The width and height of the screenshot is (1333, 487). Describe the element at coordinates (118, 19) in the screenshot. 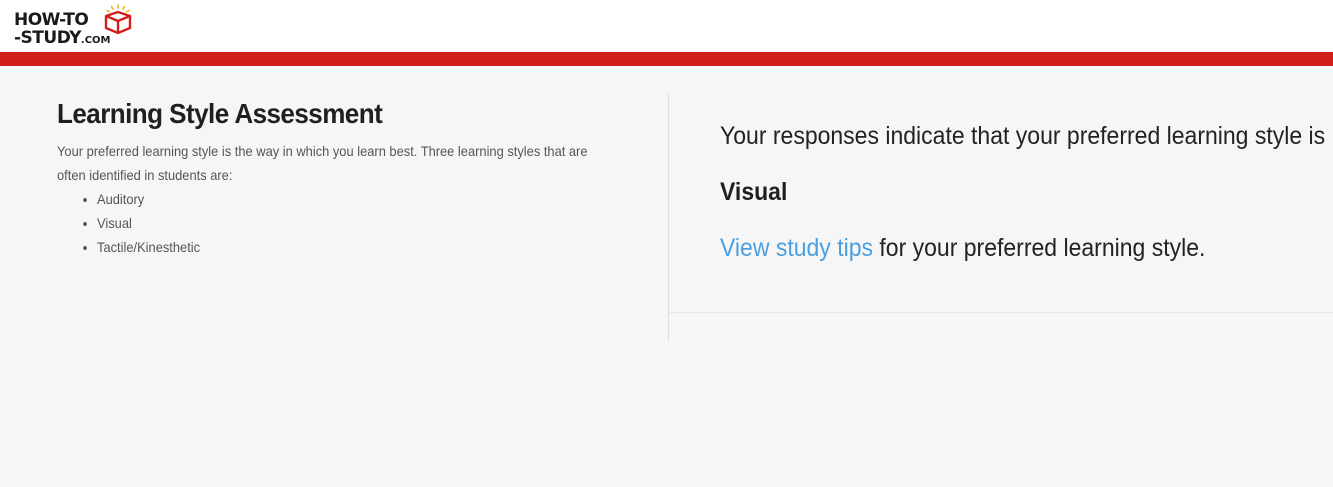

I see `book-box-icon` at that location.